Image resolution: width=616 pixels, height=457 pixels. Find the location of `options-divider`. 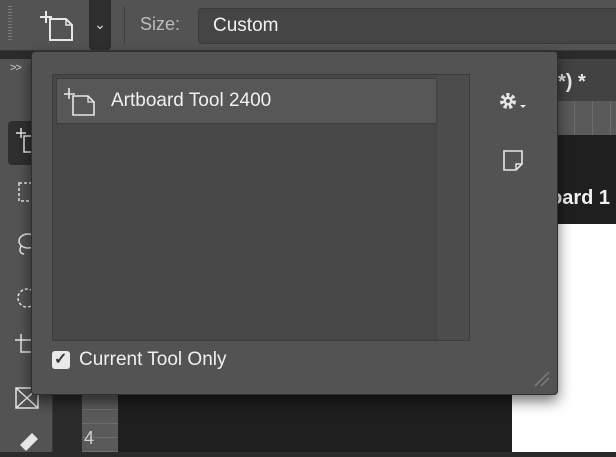

options-divider is located at coordinates (124, 25).